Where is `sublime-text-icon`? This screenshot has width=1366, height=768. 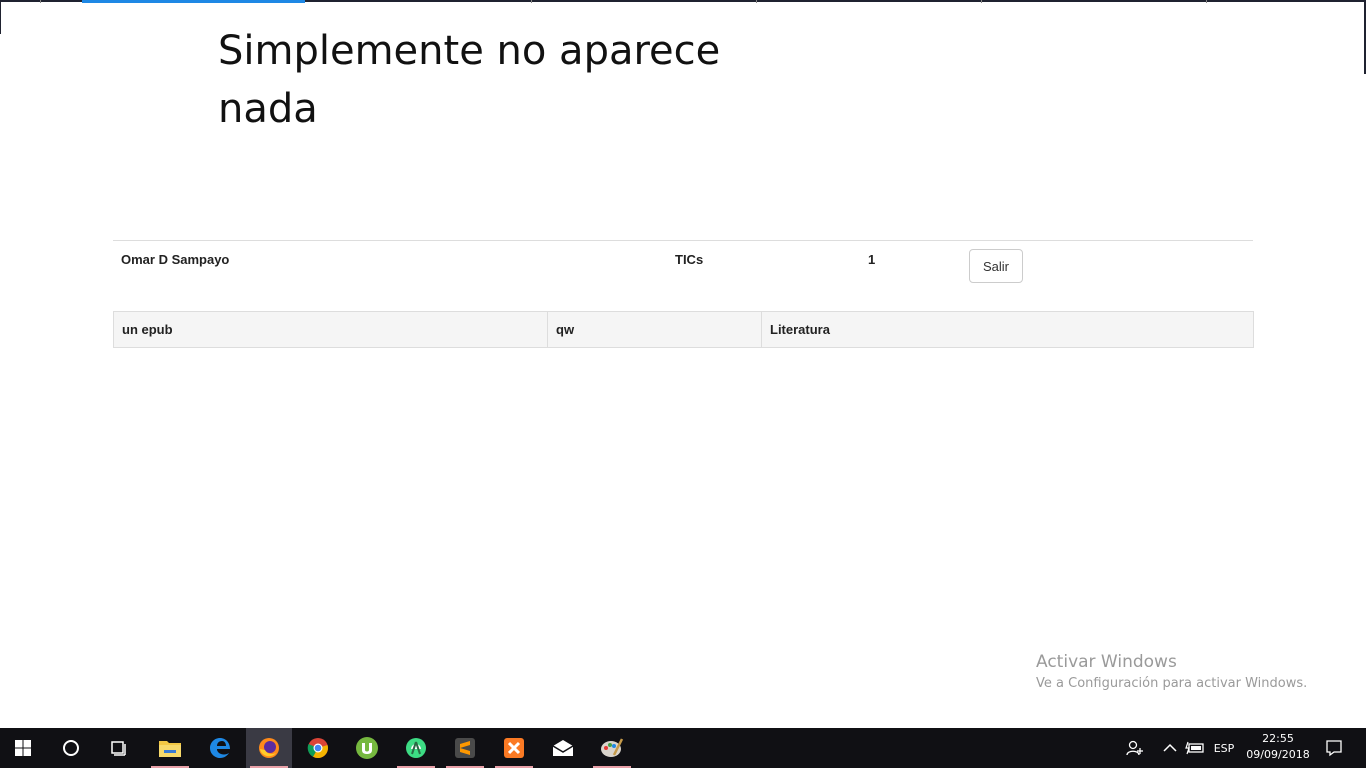
sublime-text-icon is located at coordinates (465, 748).